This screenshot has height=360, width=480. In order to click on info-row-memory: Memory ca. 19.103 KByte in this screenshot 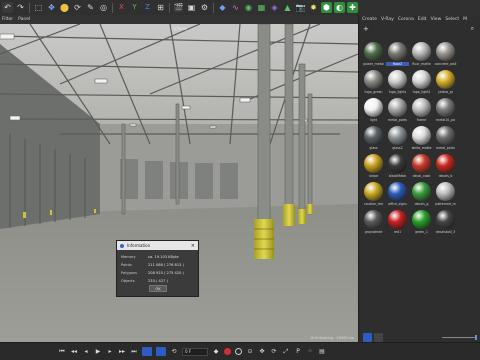, I will do `click(157, 257)`.